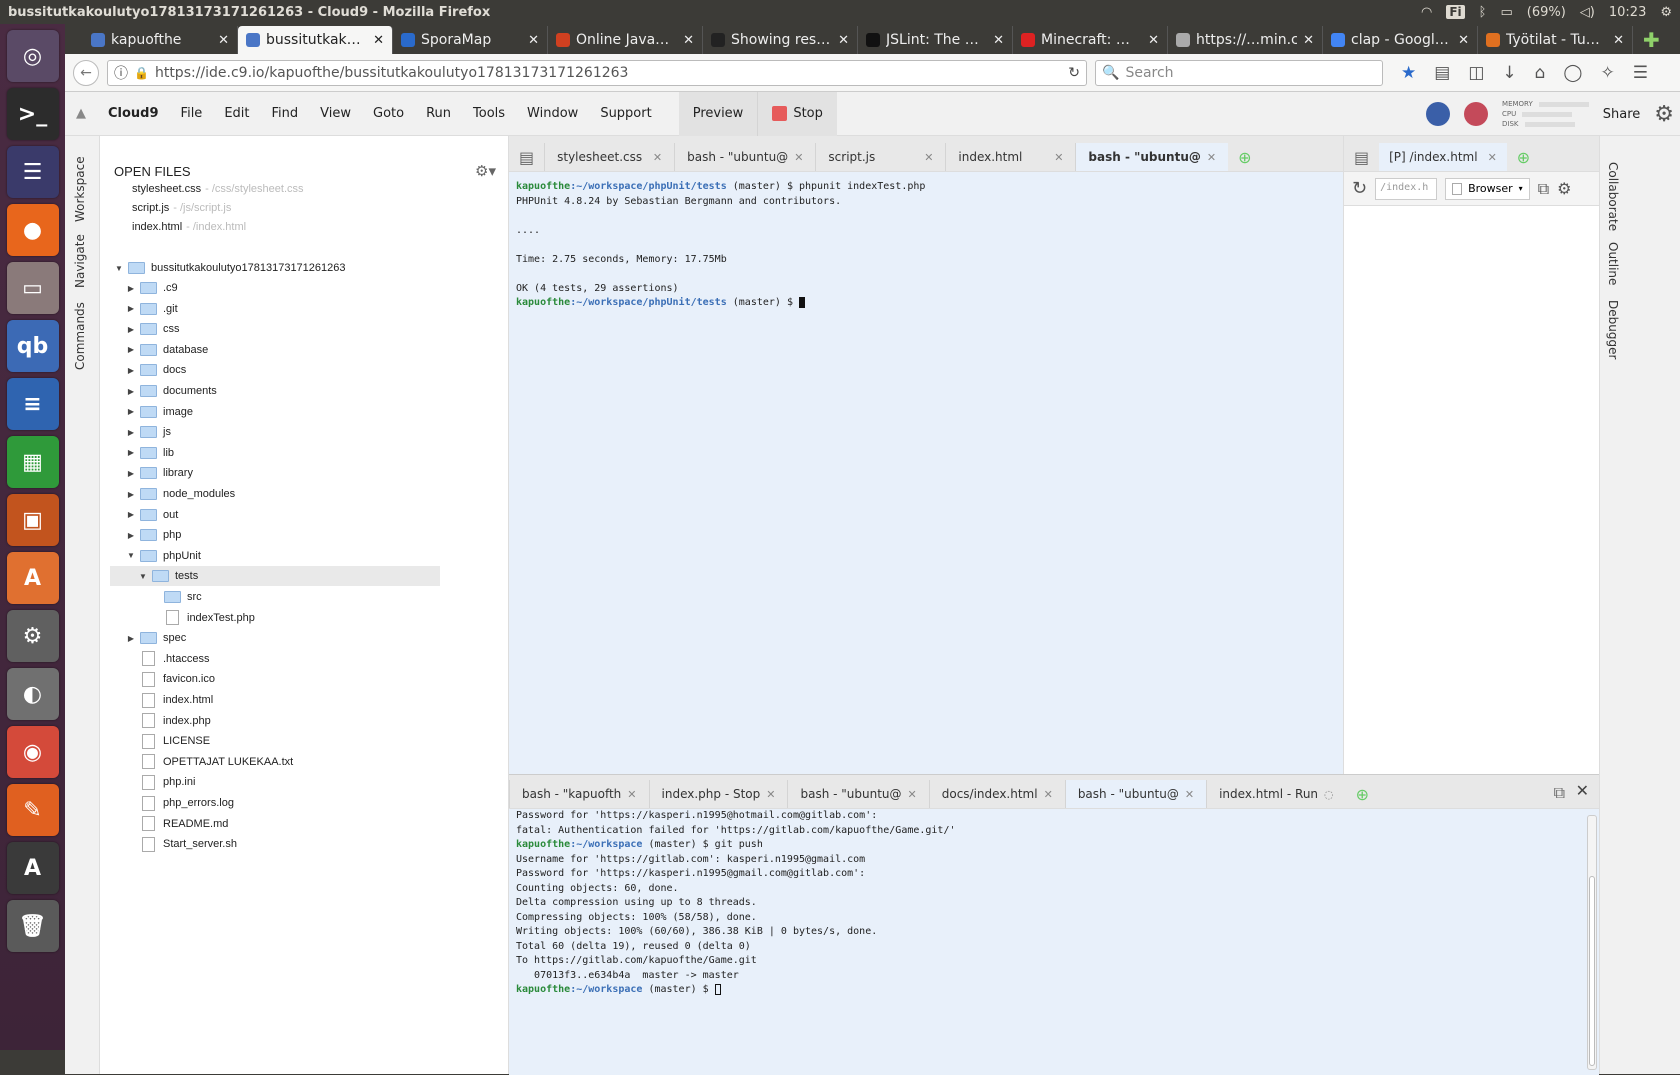 This screenshot has width=1680, height=1075. I want to click on volume-icon: ◁), so click(1587, 12).